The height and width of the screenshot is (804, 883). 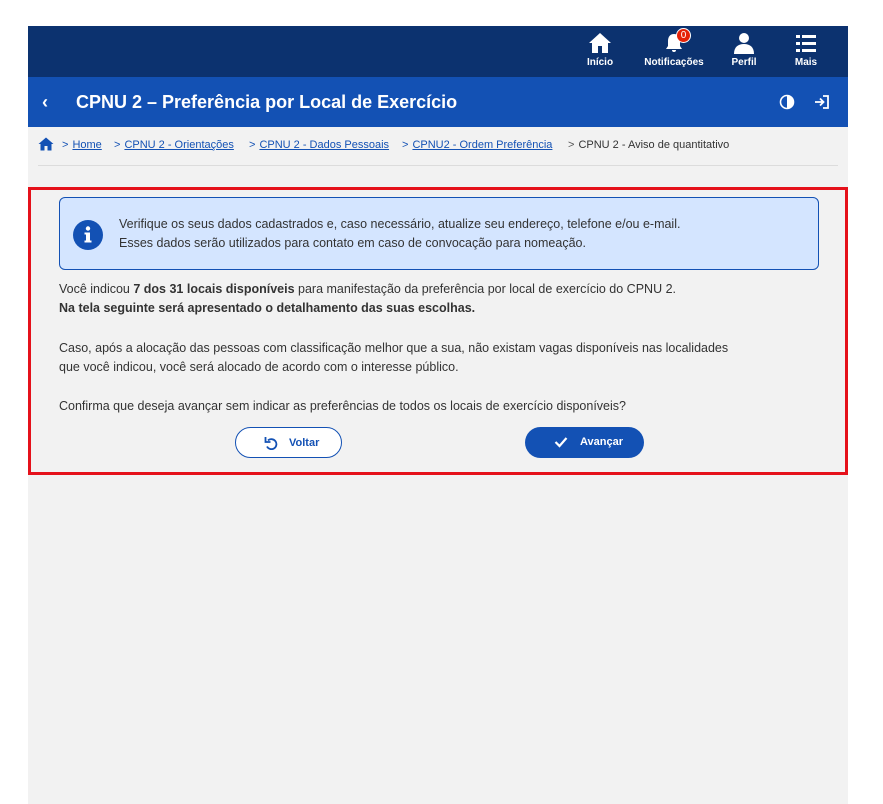 I want to click on check-icon, so click(x=561, y=442).